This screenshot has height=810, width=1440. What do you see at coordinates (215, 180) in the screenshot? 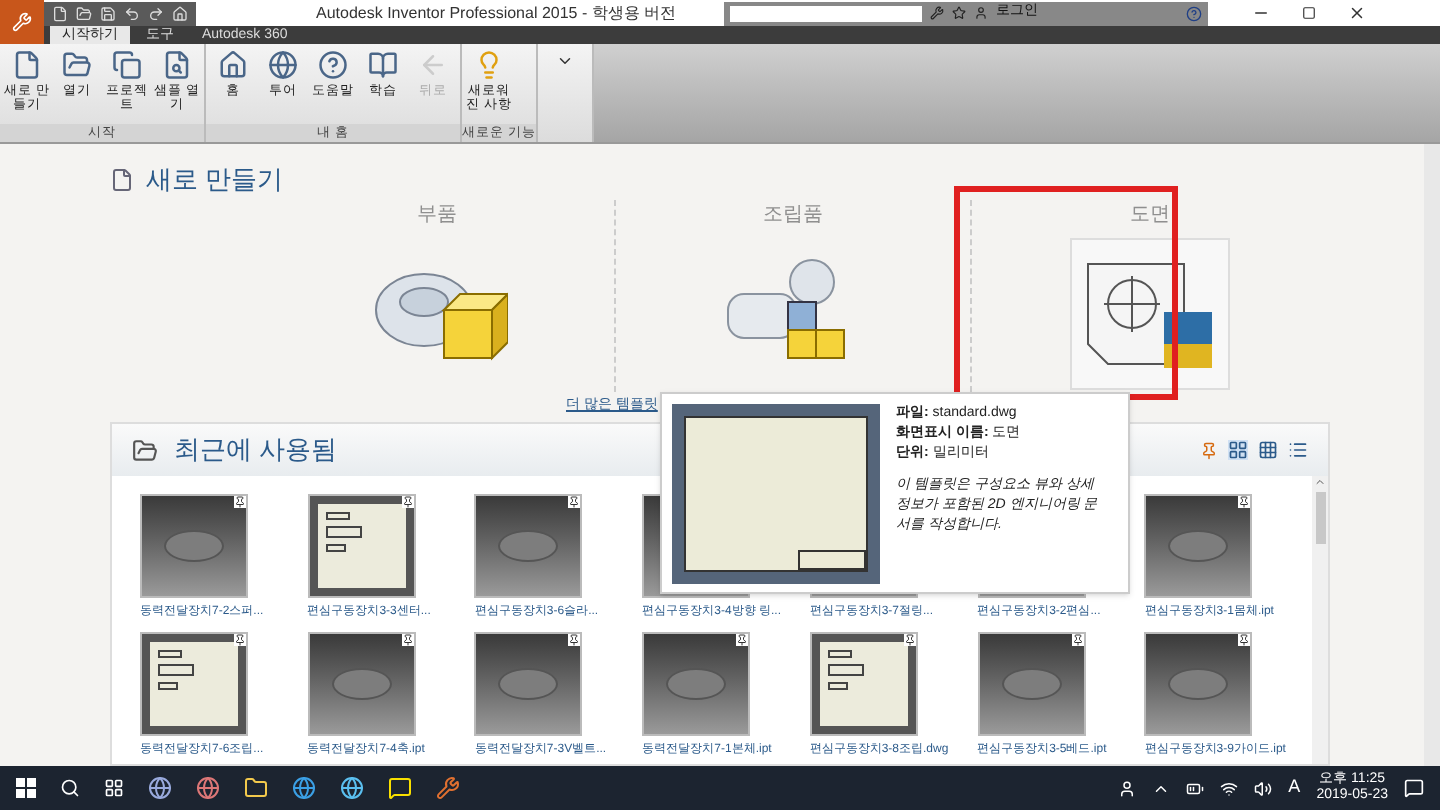
I see `section-title: 새로 만들기` at bounding box center [215, 180].